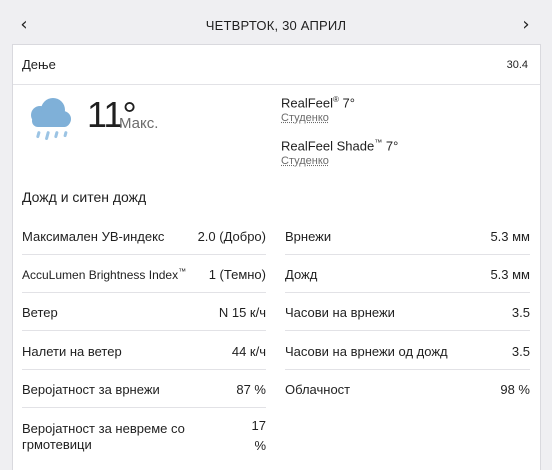 The image size is (552, 470). Describe the element at coordinates (305, 118) in the screenshot. I see `realfeel-phrase: Студенко` at that location.